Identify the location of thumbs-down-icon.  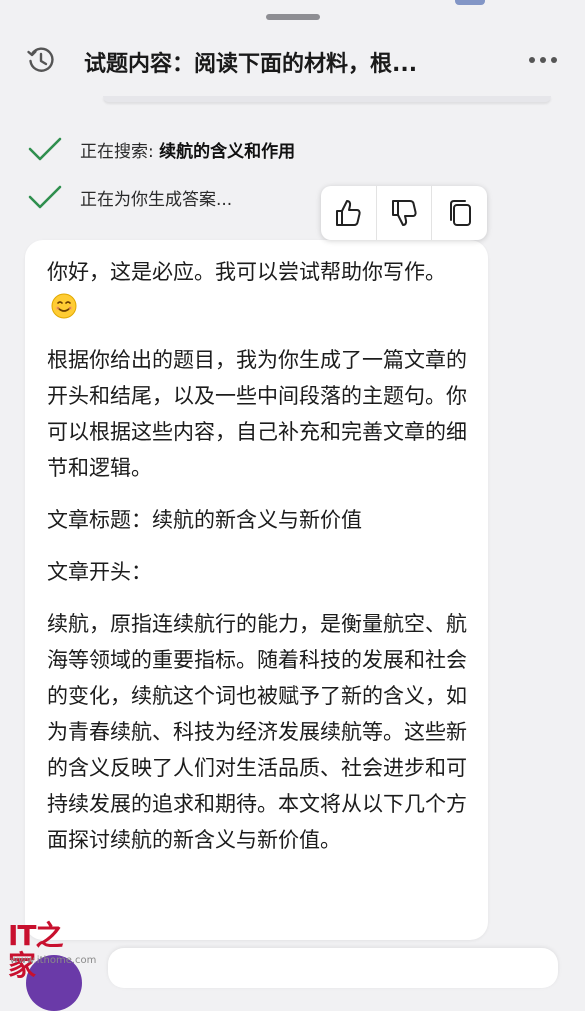
(404, 213).